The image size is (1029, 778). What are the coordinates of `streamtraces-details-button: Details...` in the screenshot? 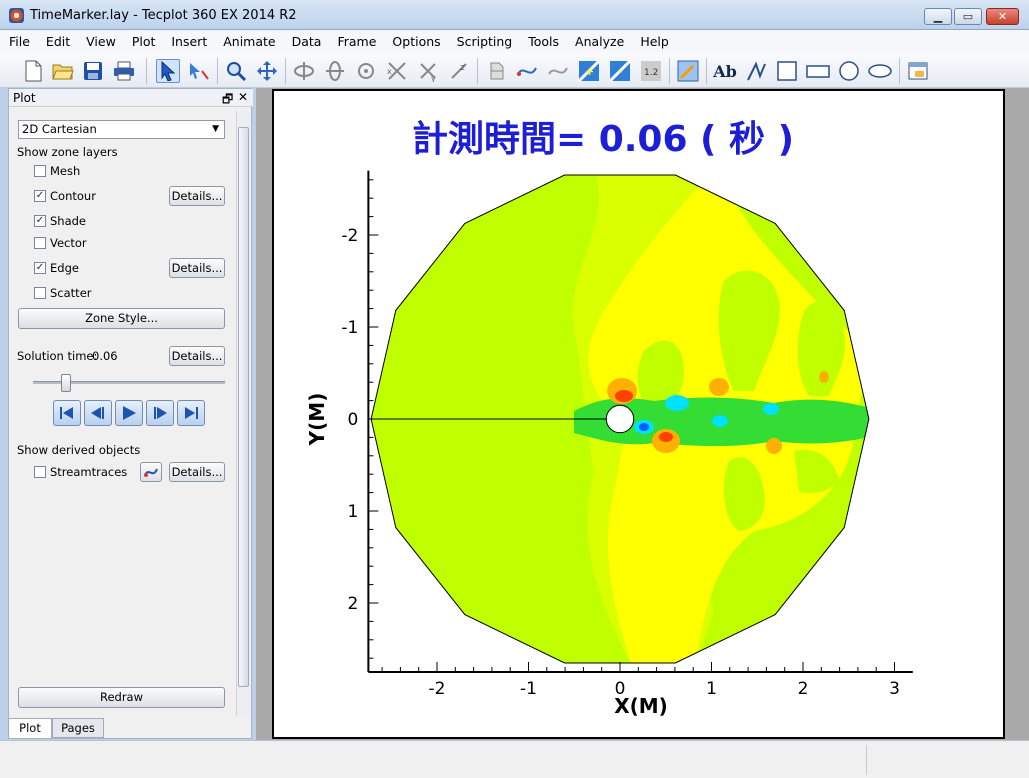 It's located at (197, 472).